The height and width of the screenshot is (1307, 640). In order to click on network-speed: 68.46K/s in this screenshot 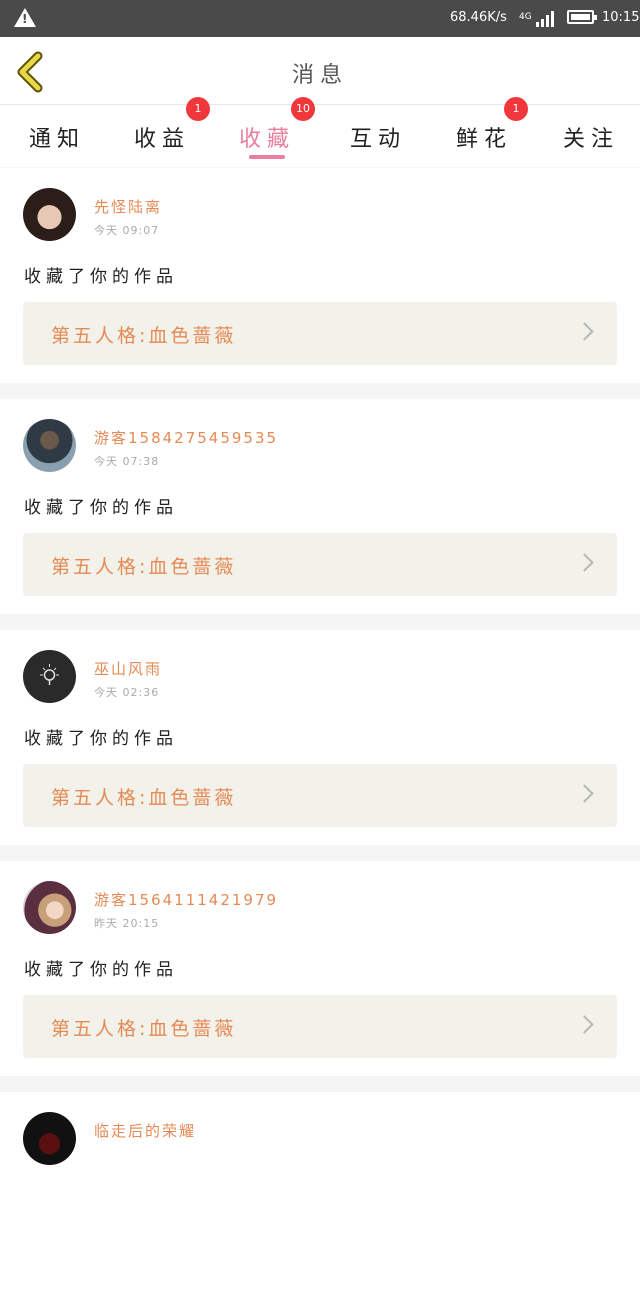, I will do `click(478, 17)`.